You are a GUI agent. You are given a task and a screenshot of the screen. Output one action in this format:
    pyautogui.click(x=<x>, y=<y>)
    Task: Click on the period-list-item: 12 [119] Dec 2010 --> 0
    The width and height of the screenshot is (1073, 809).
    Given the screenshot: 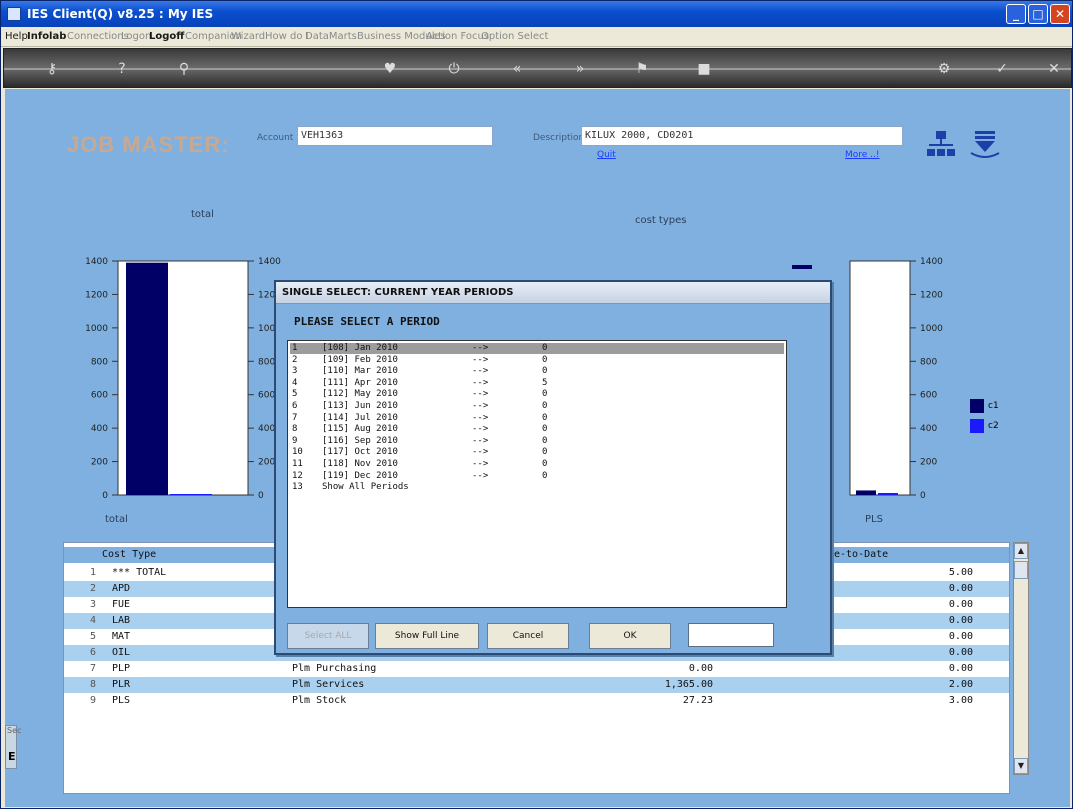 What is the action you would take?
    pyautogui.click(x=537, y=476)
    